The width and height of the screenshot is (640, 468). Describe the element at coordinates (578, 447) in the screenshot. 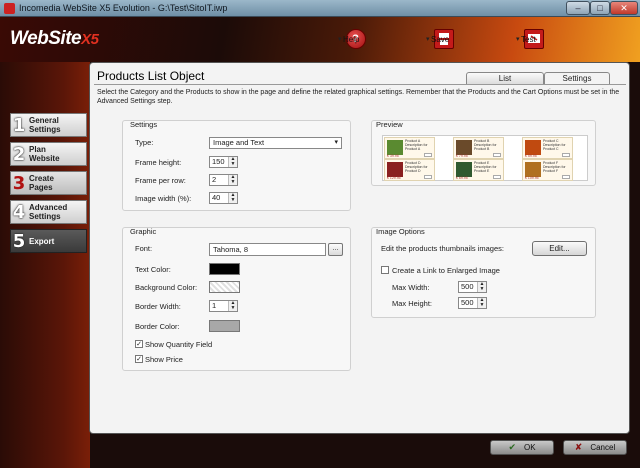

I see `cross-icon: ✘` at that location.